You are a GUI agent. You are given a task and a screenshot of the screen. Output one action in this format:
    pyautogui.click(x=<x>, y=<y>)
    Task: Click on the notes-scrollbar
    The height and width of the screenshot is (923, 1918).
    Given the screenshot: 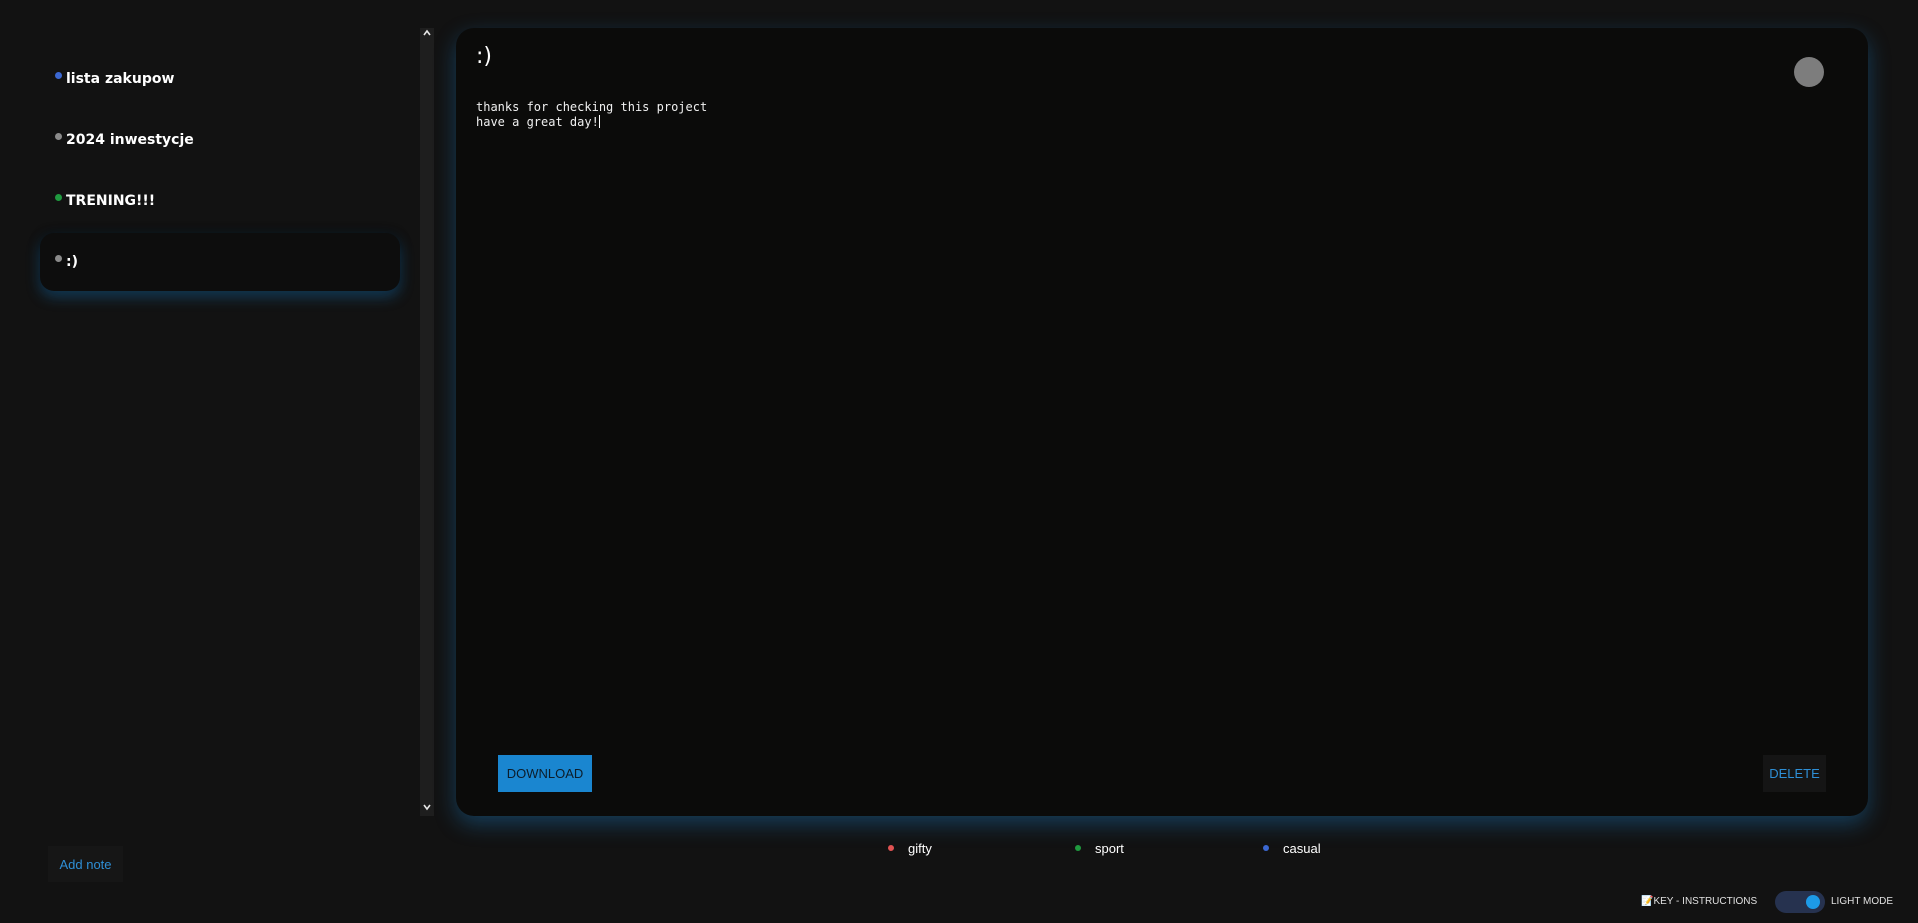 What is the action you would take?
    pyautogui.click(x=427, y=422)
    